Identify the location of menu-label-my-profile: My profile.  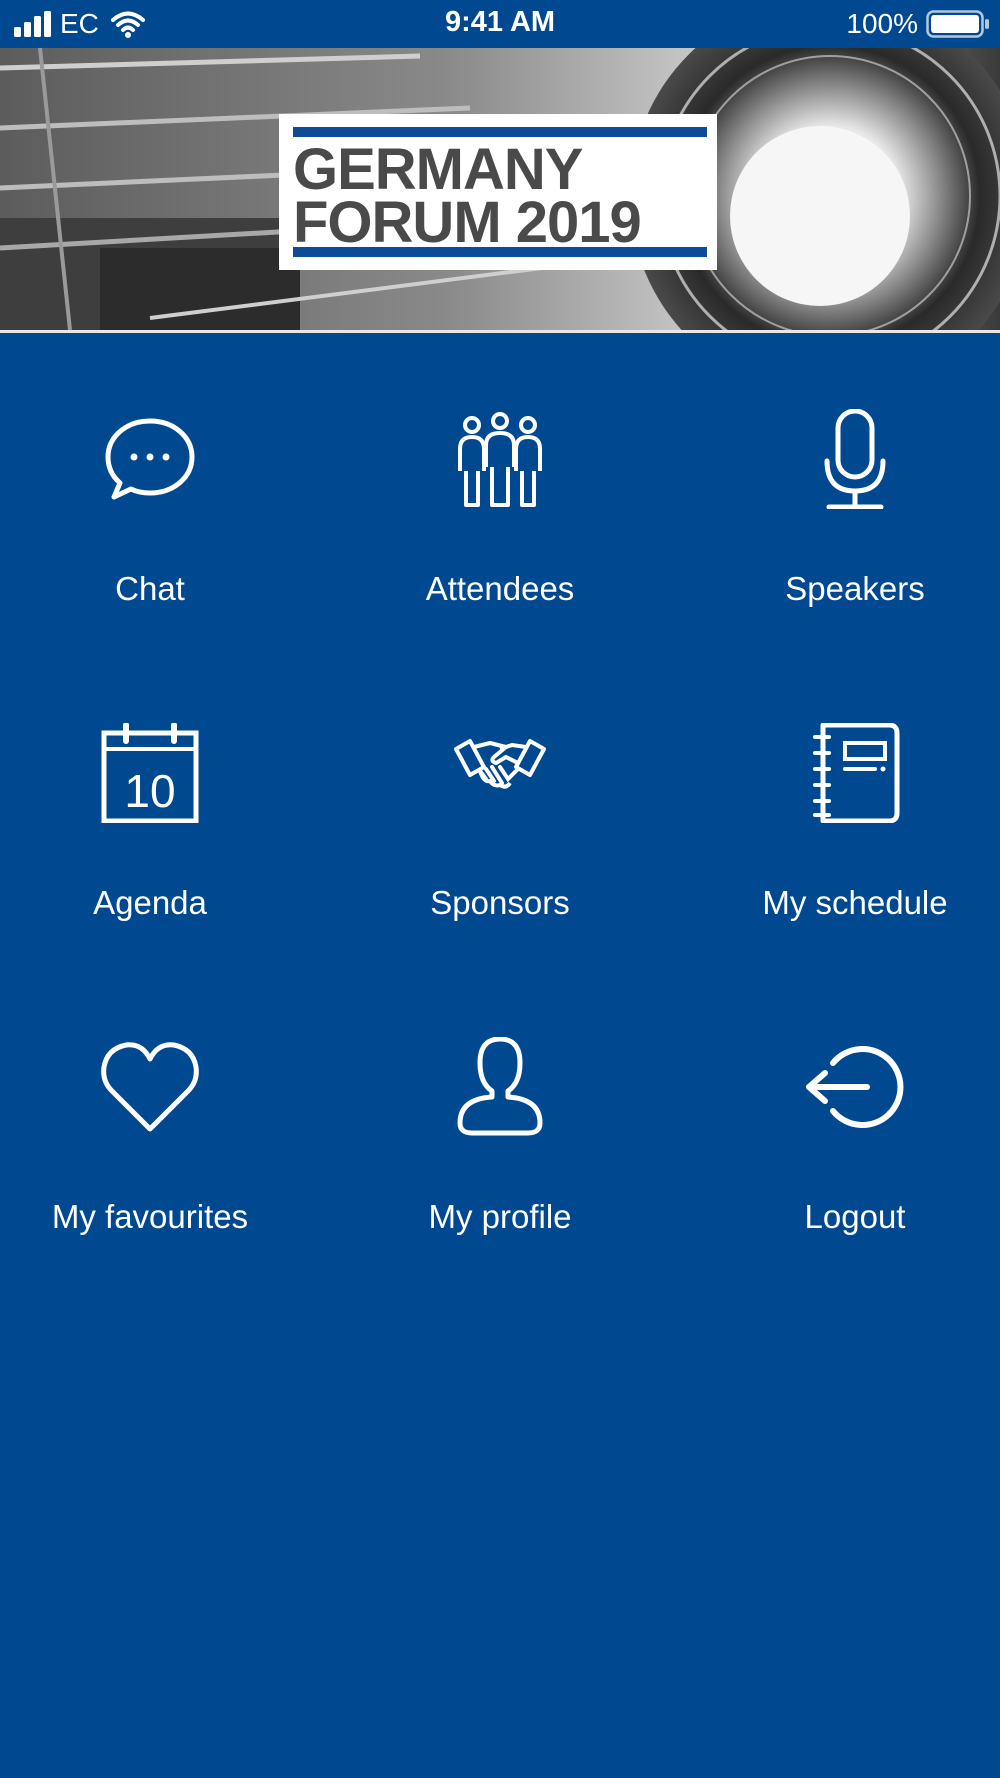
(500, 1216).